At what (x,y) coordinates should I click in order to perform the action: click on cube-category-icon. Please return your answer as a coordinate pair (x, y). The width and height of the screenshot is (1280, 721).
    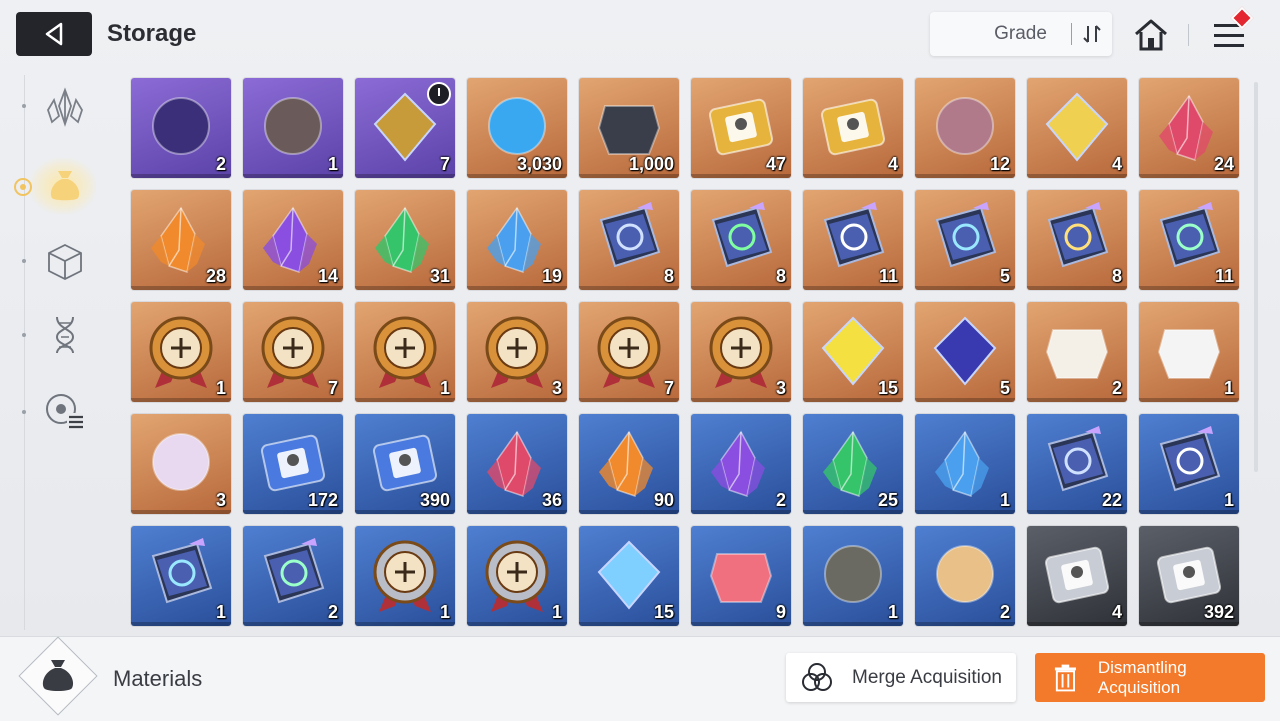
    Looking at the image, I should click on (65, 262).